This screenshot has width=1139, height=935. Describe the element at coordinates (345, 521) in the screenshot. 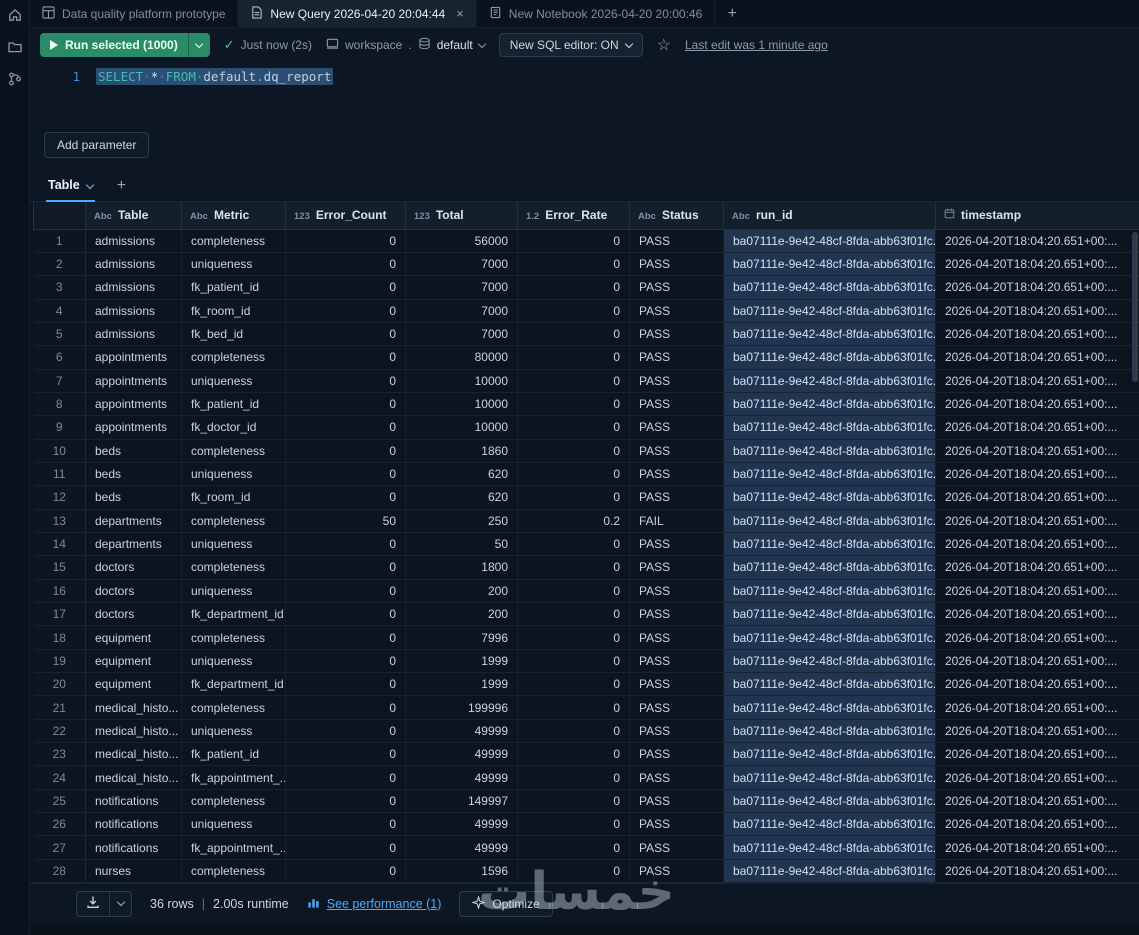

I see `cell-error_count: 50` at that location.